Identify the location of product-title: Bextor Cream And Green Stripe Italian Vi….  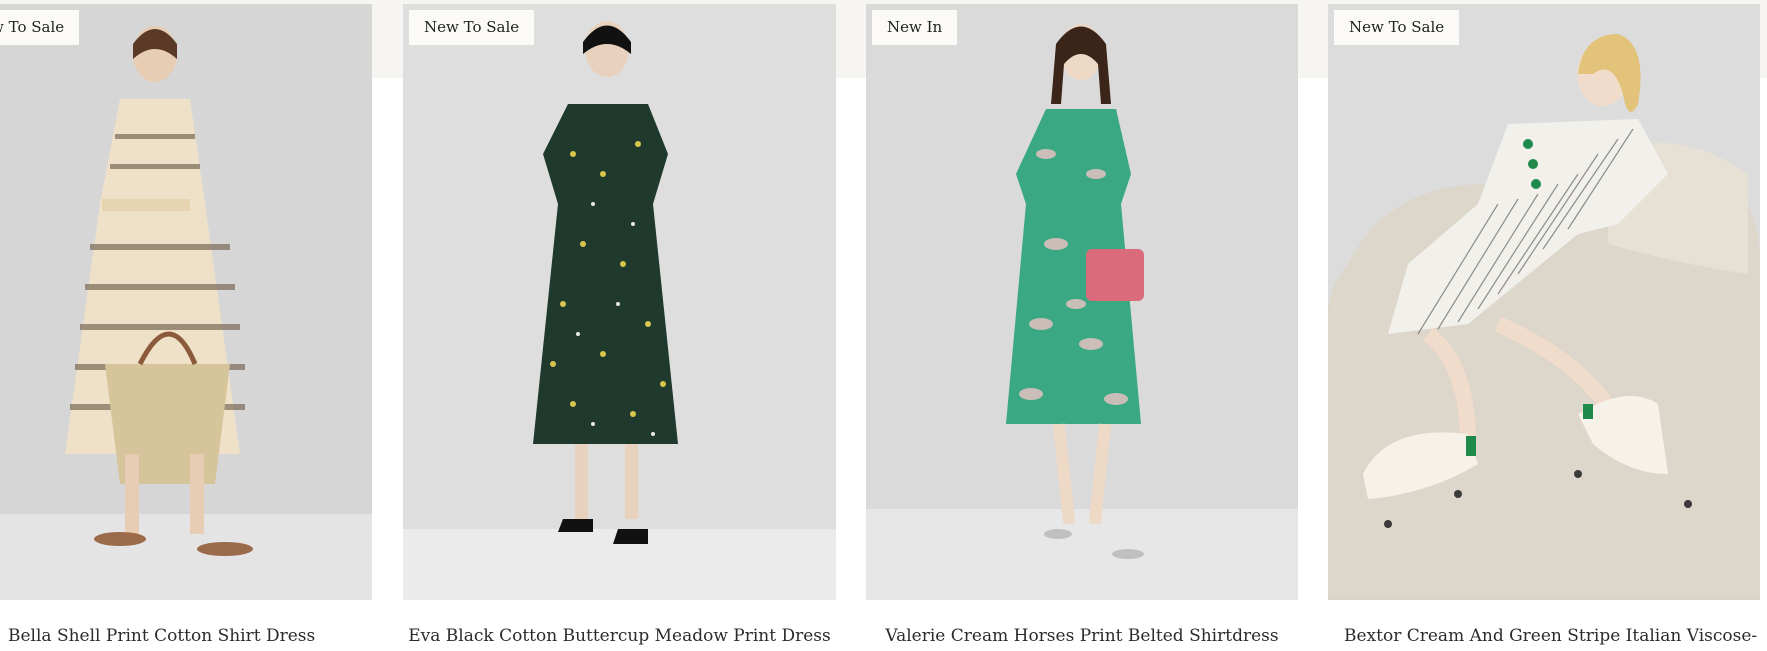
(1555, 636).